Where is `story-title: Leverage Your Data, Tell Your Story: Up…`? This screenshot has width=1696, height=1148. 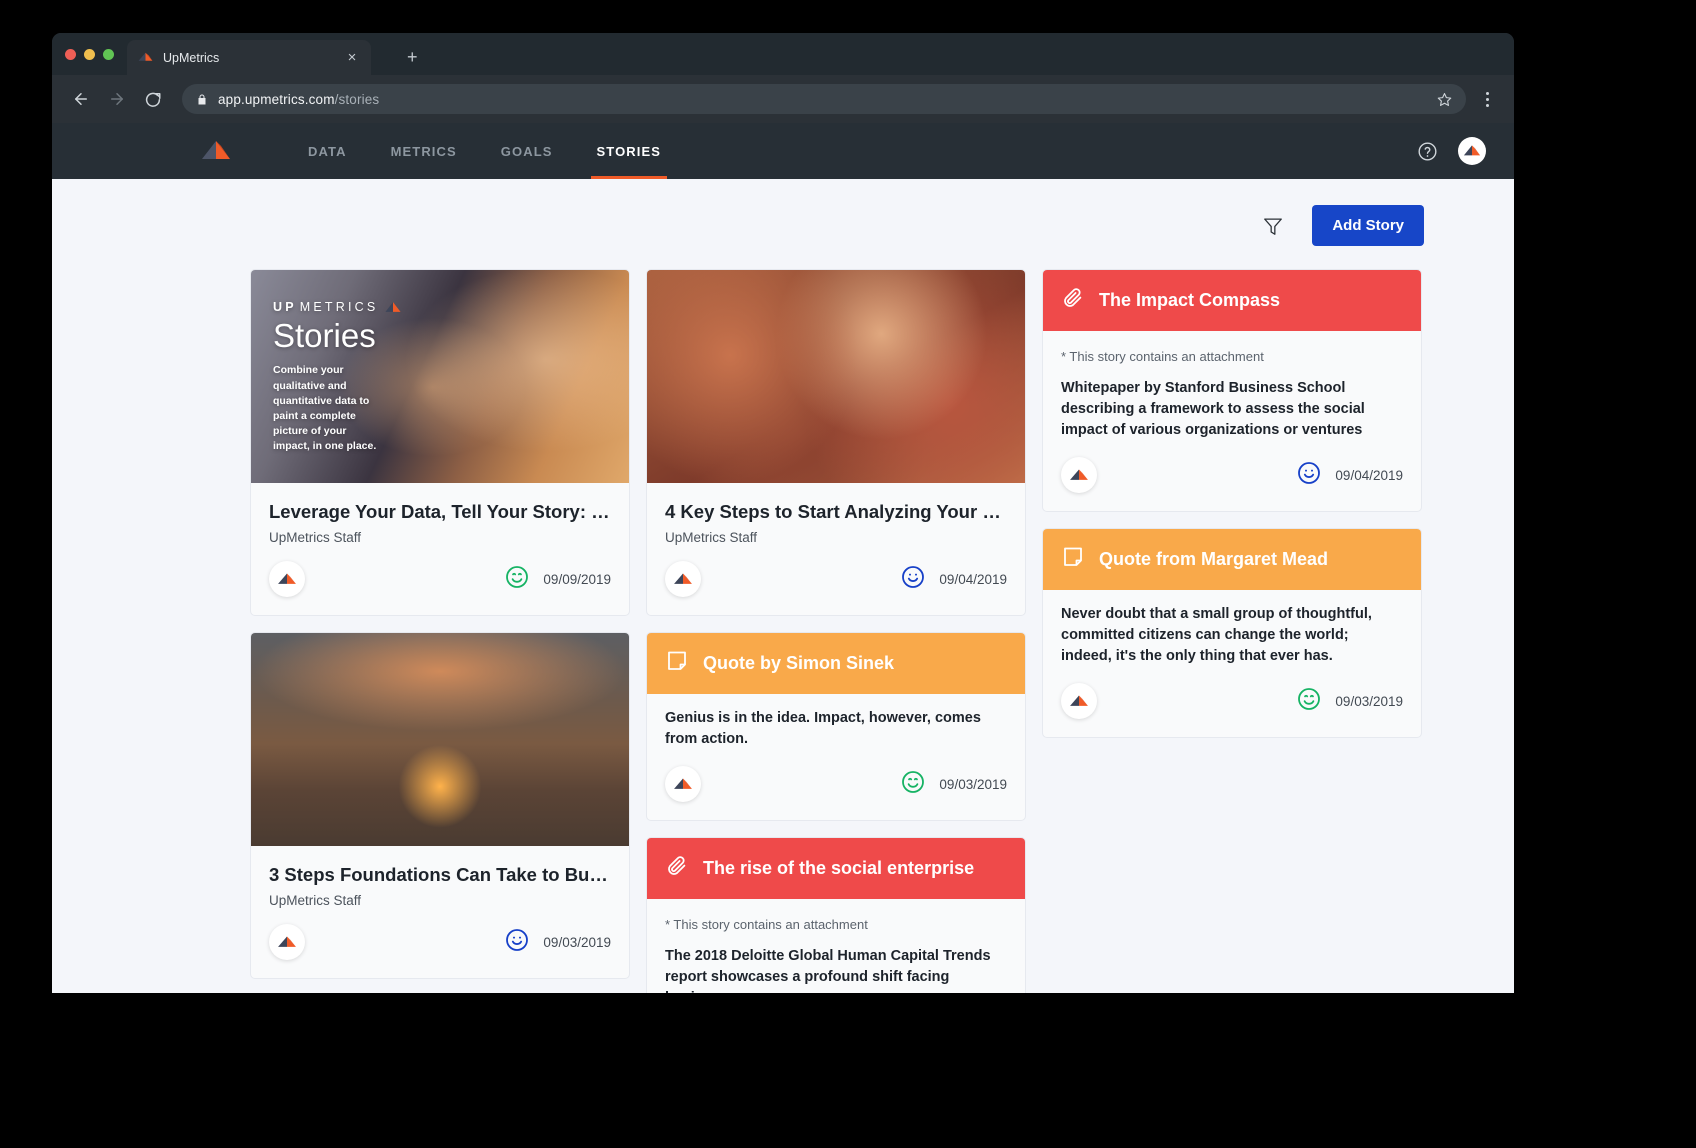 story-title: Leverage Your Data, Tell Your Story: Up… is located at coordinates (440, 511).